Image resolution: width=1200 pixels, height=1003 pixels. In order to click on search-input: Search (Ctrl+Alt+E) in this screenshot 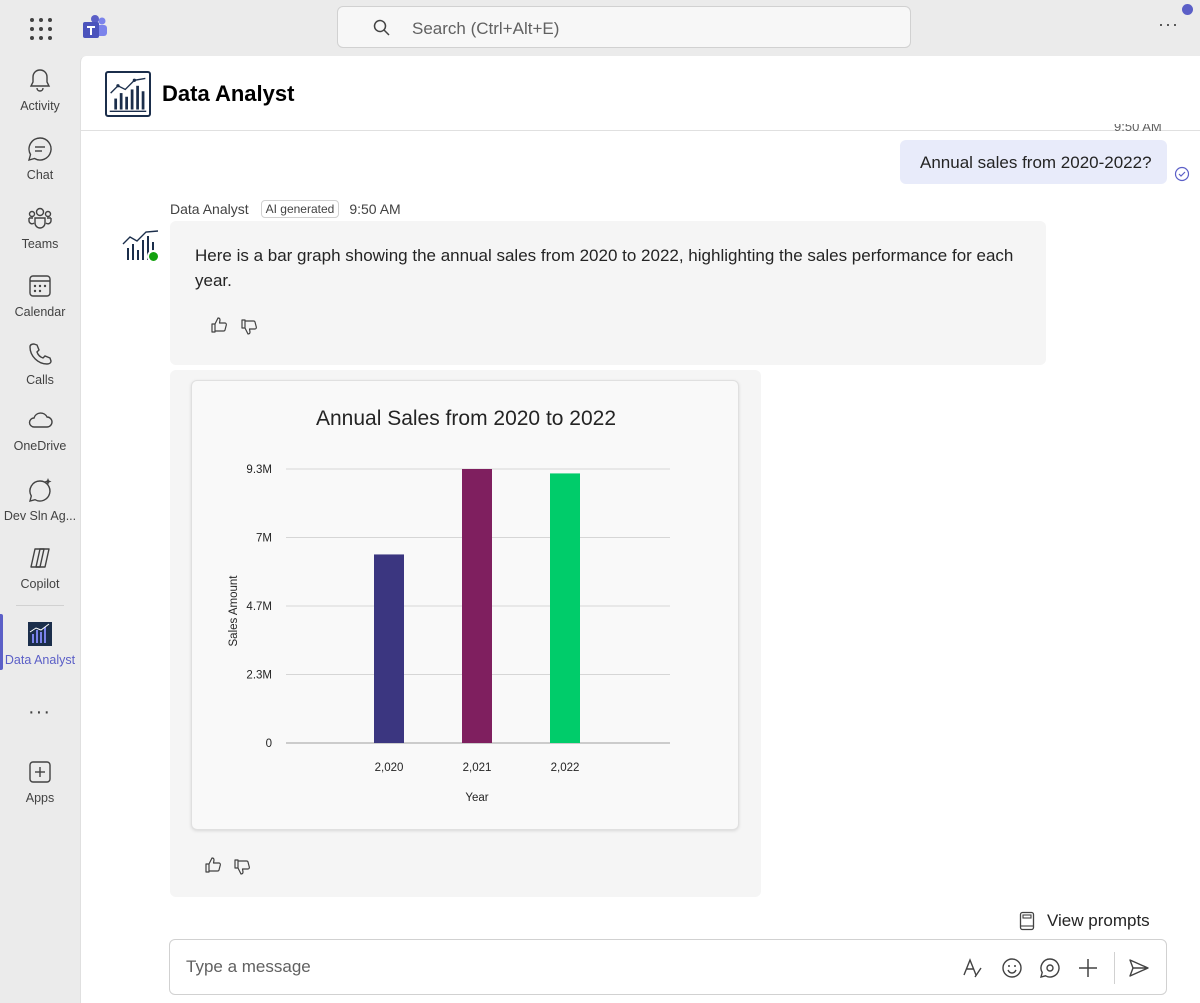, I will do `click(485, 29)`.